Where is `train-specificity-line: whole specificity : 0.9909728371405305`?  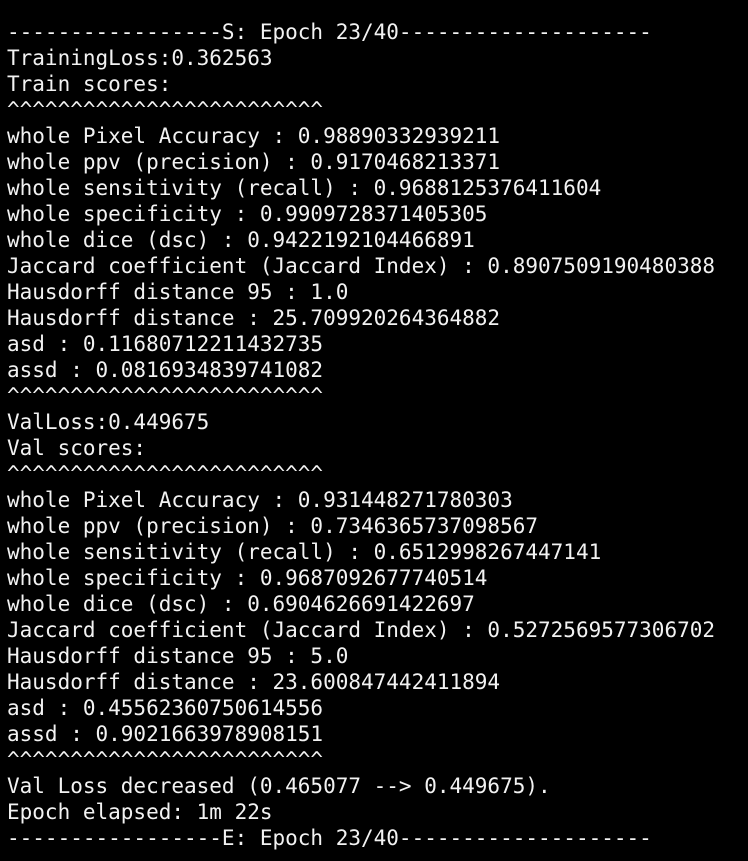
train-specificity-line: whole specificity : 0.9909728371405305 is located at coordinates (247, 214).